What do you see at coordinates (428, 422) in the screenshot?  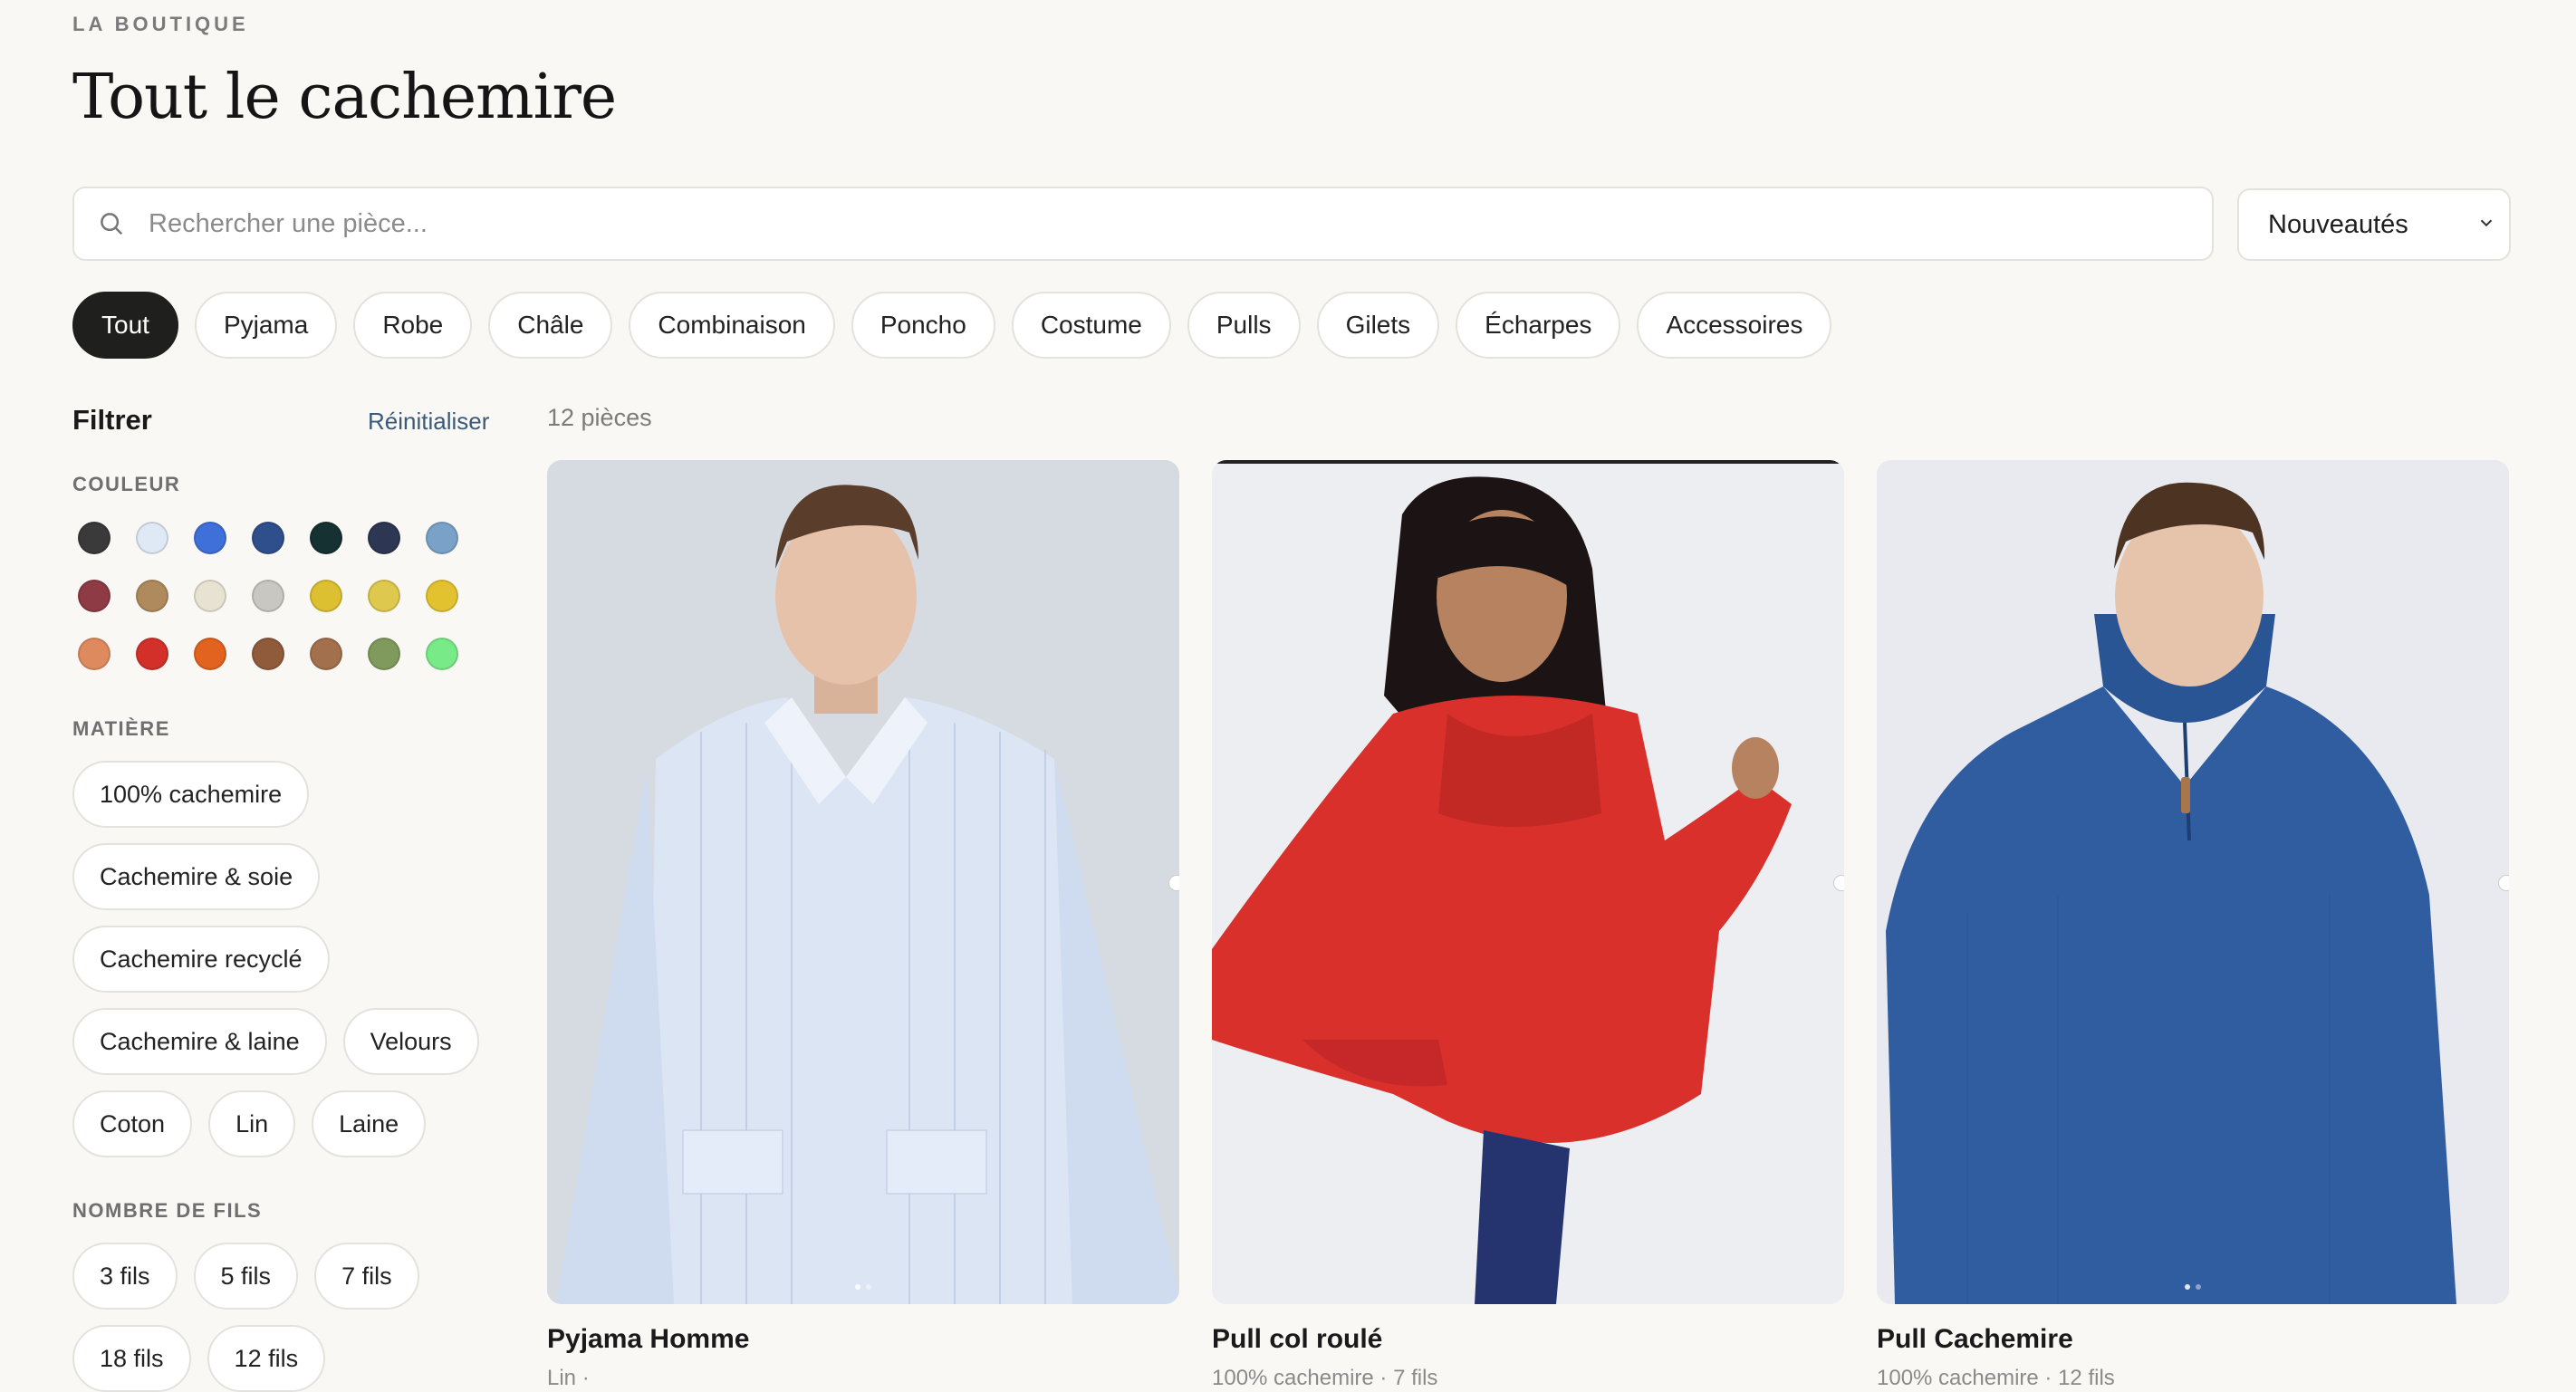 I see `reset-filters-link: Réinitialiser` at bounding box center [428, 422].